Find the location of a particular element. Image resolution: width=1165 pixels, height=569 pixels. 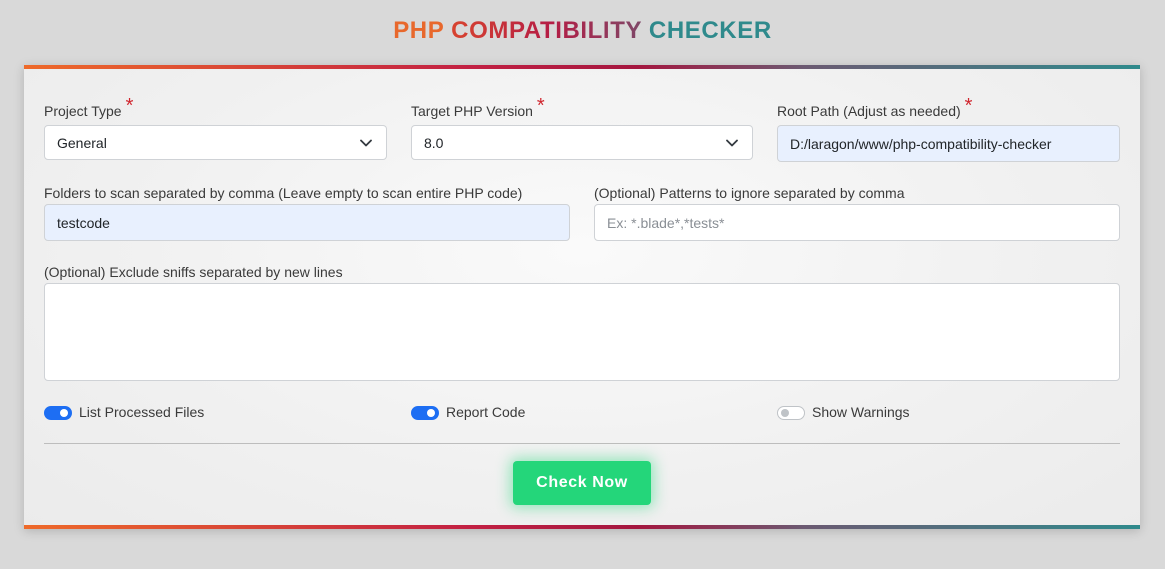

show-warnings-label: Show Warnings is located at coordinates (861, 412).